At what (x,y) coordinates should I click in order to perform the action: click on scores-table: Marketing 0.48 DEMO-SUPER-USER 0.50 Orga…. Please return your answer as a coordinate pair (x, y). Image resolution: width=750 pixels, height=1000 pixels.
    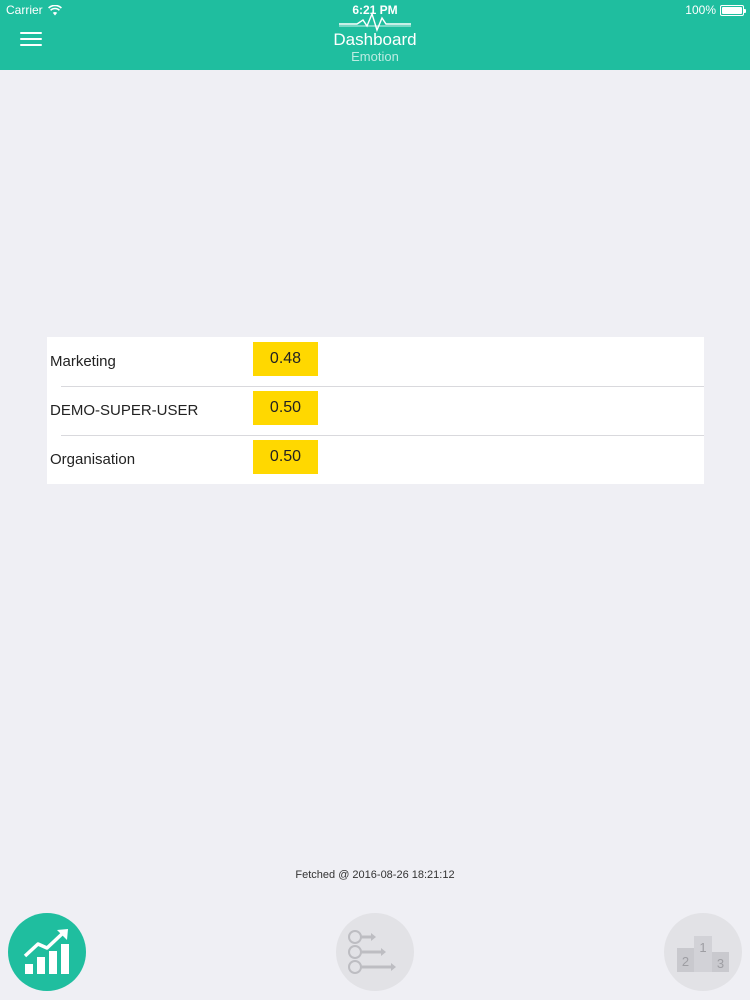
    Looking at the image, I should click on (375, 410).